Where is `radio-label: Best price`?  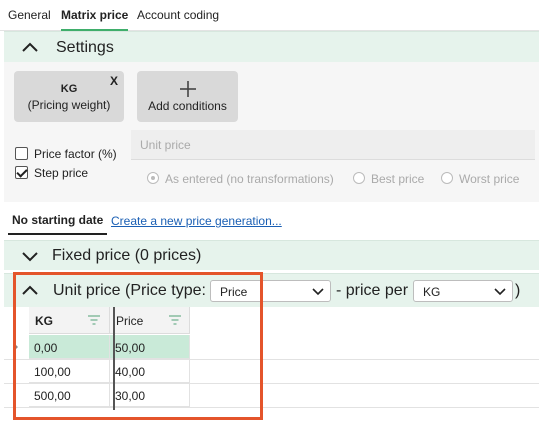 radio-label: Best price is located at coordinates (398, 179).